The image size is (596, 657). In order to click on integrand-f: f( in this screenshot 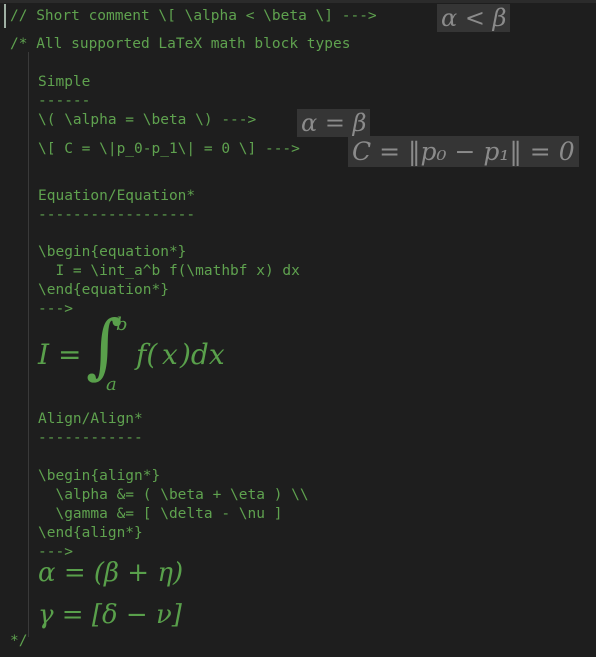, I will do `click(147, 354)`.